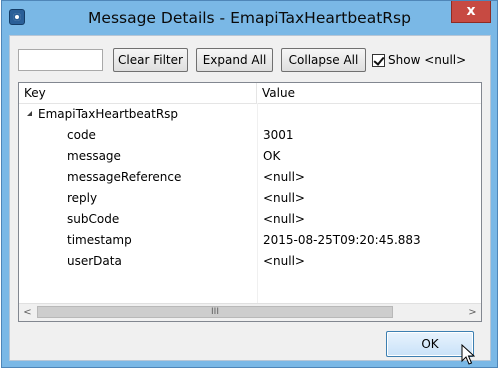  Describe the element at coordinates (108, 114) in the screenshot. I see `tree-root-key: EmapiTaxHeartbeatRsp` at that location.